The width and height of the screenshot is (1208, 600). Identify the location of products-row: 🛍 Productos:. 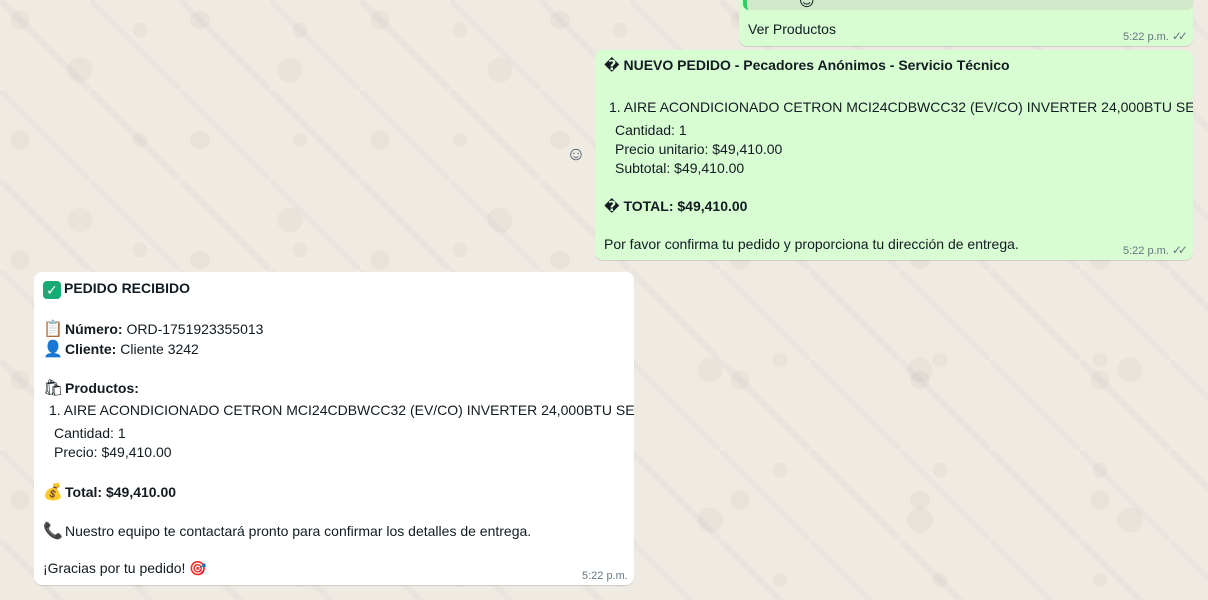
(91, 388).